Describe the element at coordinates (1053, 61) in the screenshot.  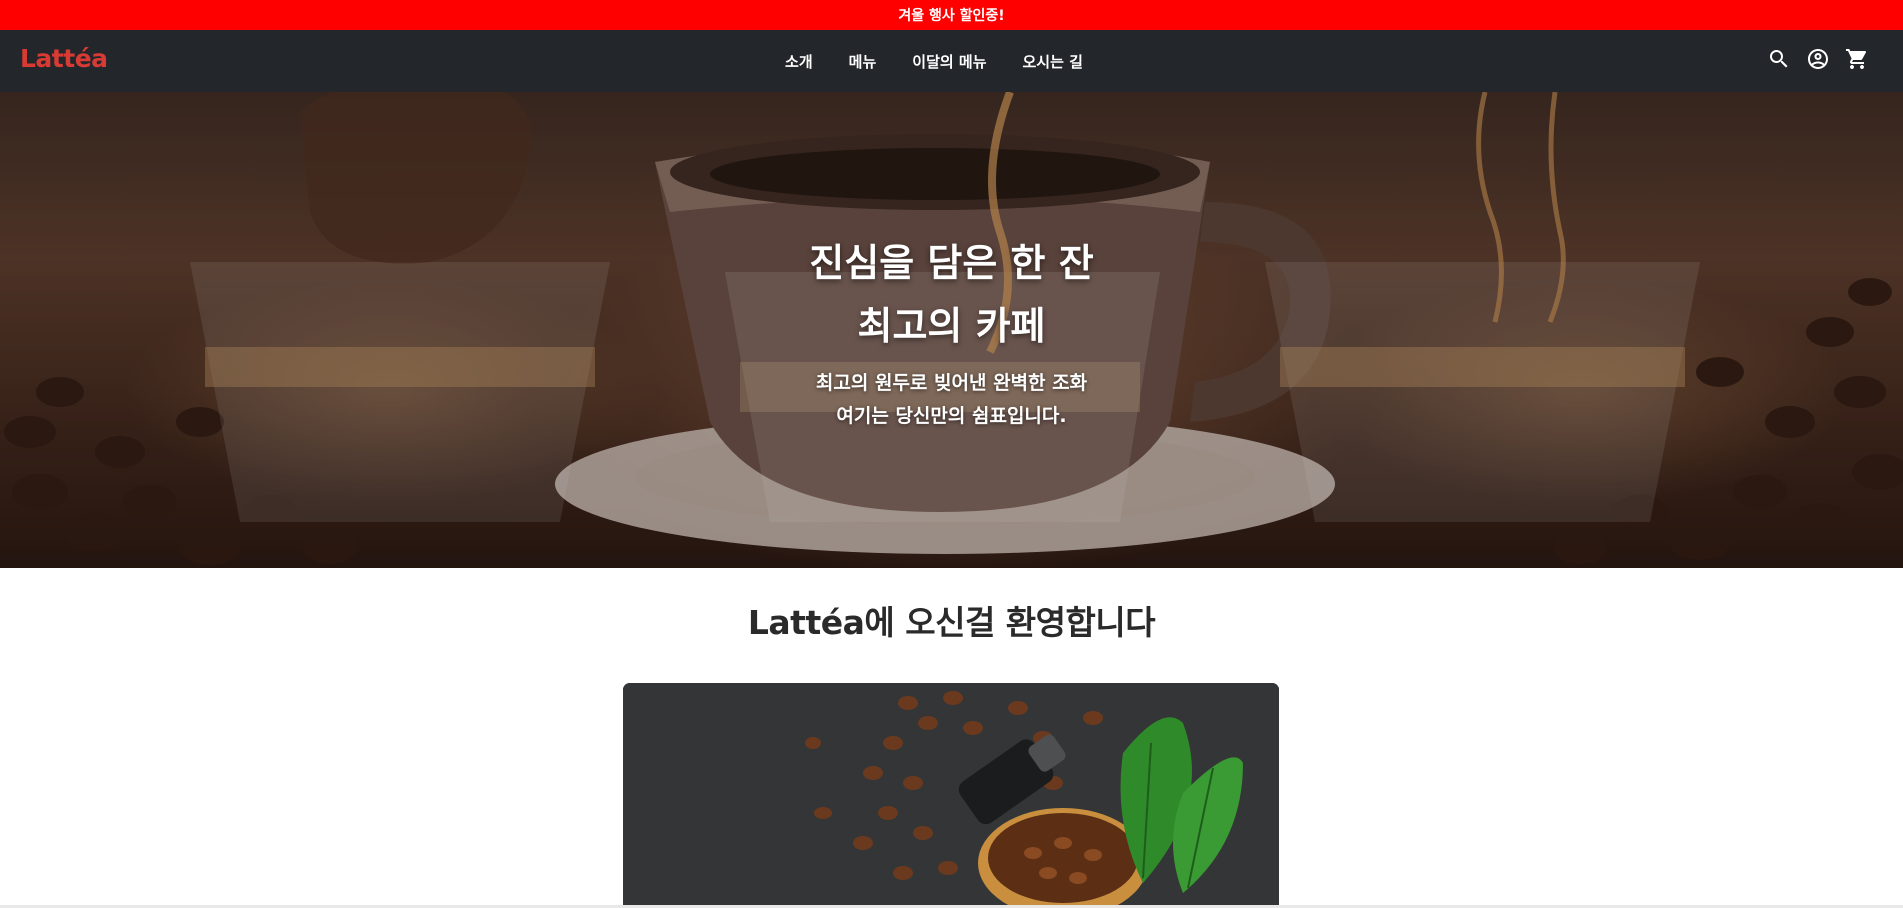
I see `nav-item-directions: 오시는 길` at that location.